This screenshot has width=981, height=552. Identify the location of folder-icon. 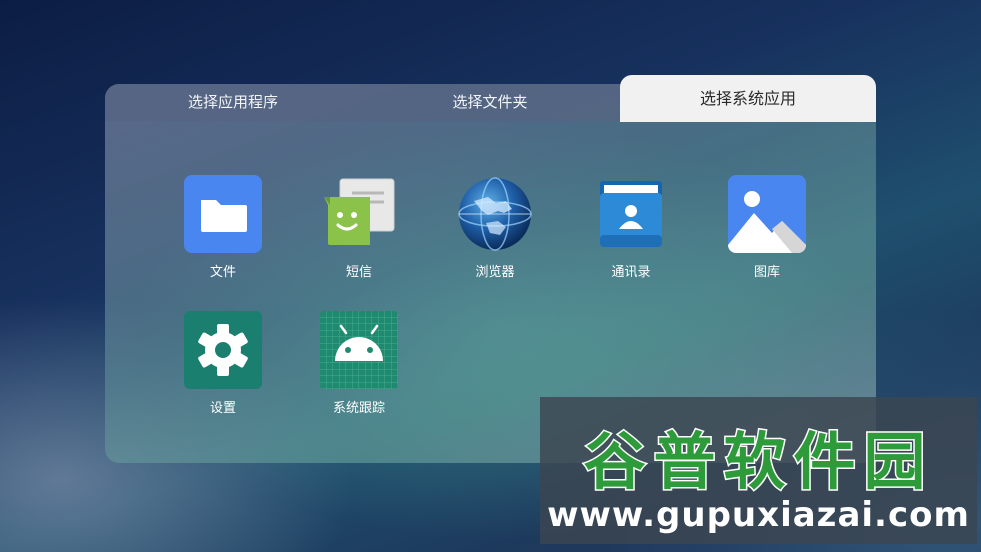
(223, 214).